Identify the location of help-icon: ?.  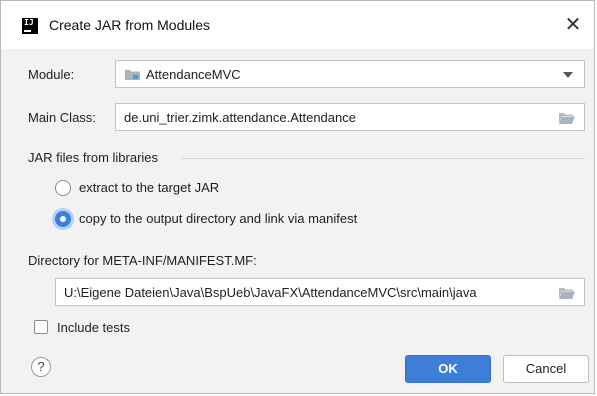
(41, 366).